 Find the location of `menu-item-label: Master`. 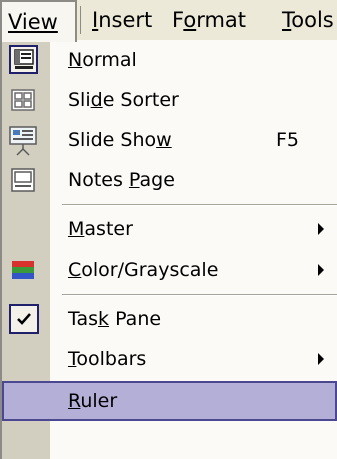

menu-item-label: Master is located at coordinates (100, 229).